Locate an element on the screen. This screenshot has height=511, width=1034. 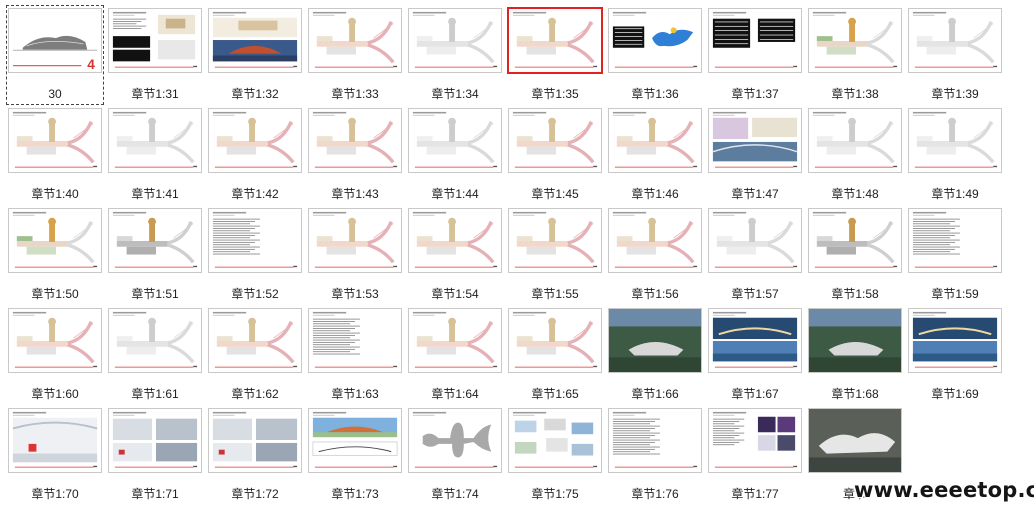
slide-item: 章节1:44 is located at coordinates (455, 155).